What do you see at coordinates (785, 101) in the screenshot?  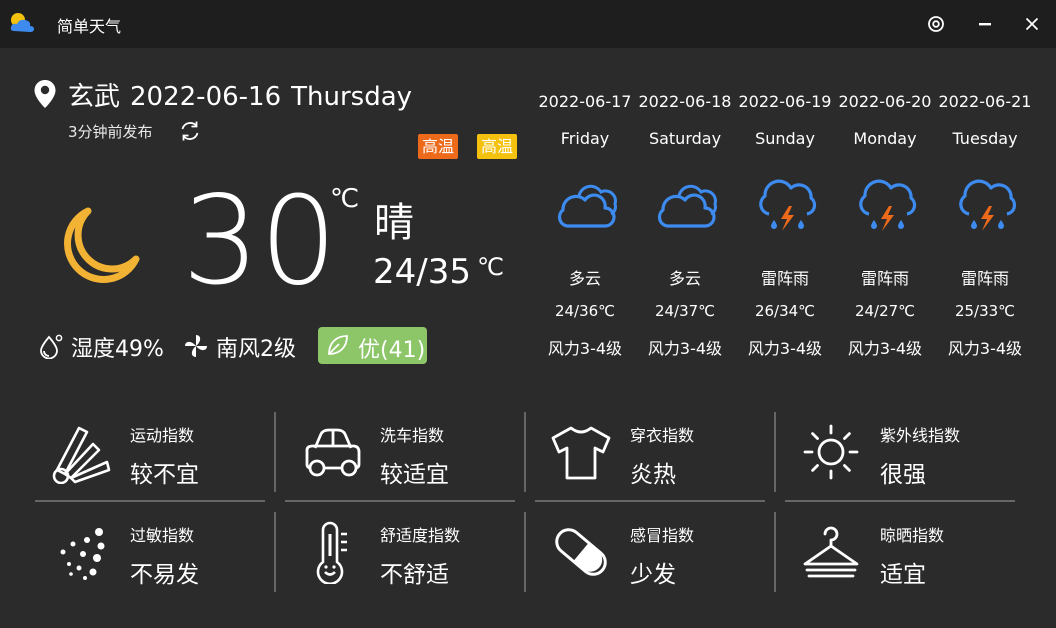 I see `forecast-date: 2022-06-19` at bounding box center [785, 101].